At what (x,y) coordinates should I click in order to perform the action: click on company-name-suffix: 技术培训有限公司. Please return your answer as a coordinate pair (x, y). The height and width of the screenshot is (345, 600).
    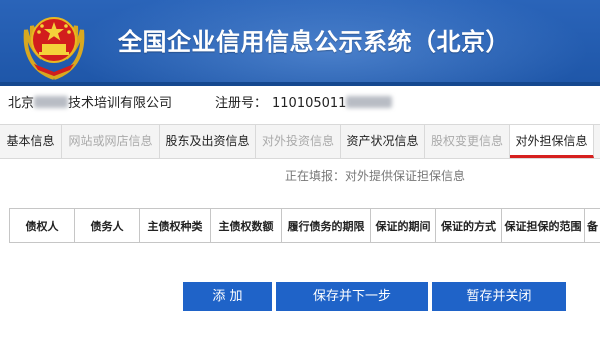
    Looking at the image, I should click on (120, 103).